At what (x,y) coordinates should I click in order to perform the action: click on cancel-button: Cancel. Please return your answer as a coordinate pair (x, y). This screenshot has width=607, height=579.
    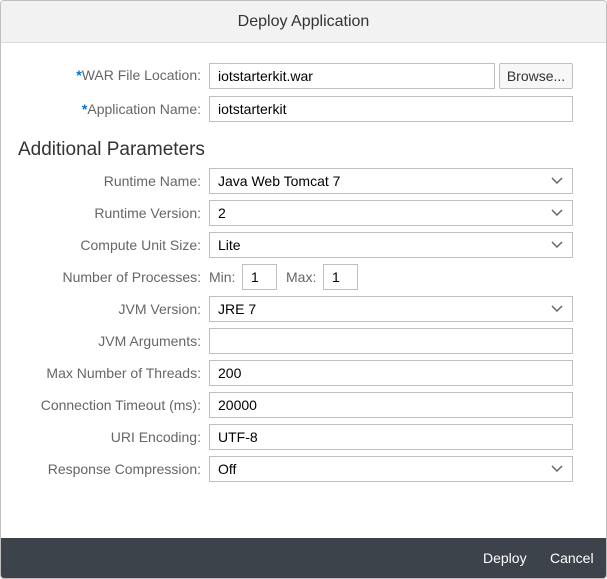
    Looking at the image, I should click on (572, 558).